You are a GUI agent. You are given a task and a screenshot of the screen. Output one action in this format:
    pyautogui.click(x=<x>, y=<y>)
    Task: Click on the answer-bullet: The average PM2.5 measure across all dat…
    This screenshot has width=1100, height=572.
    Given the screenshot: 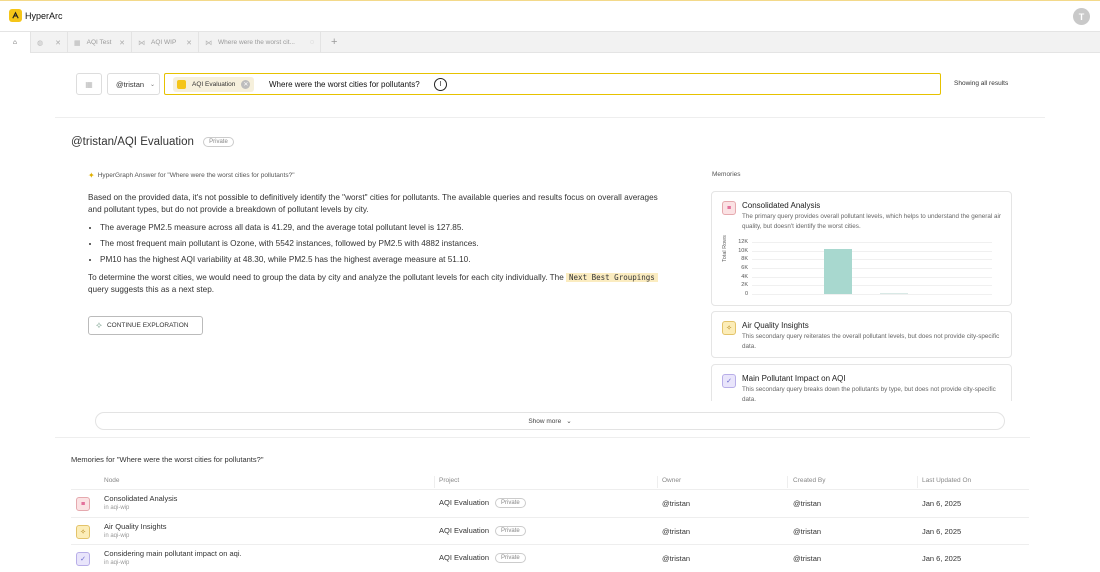 What is the action you would take?
    pyautogui.click(x=384, y=228)
    